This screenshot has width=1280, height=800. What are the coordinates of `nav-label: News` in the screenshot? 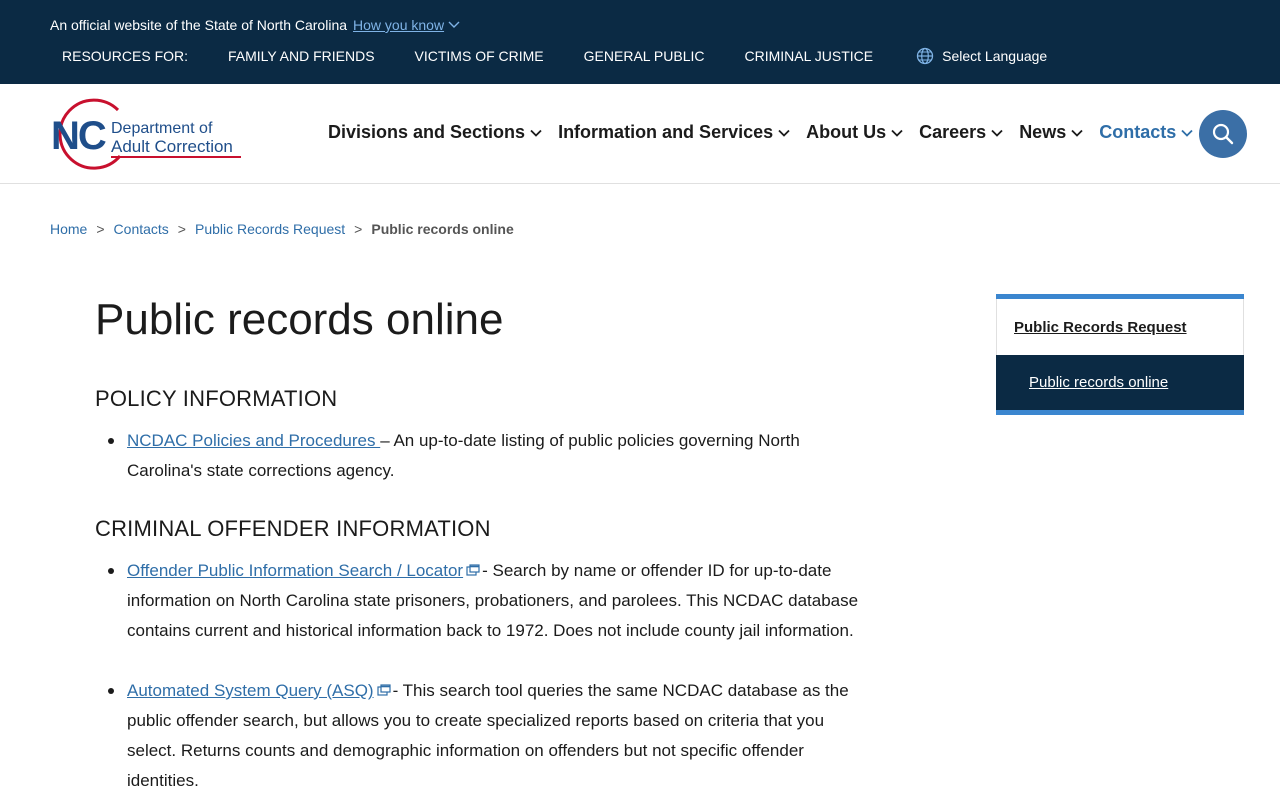 It's located at (1043, 132).